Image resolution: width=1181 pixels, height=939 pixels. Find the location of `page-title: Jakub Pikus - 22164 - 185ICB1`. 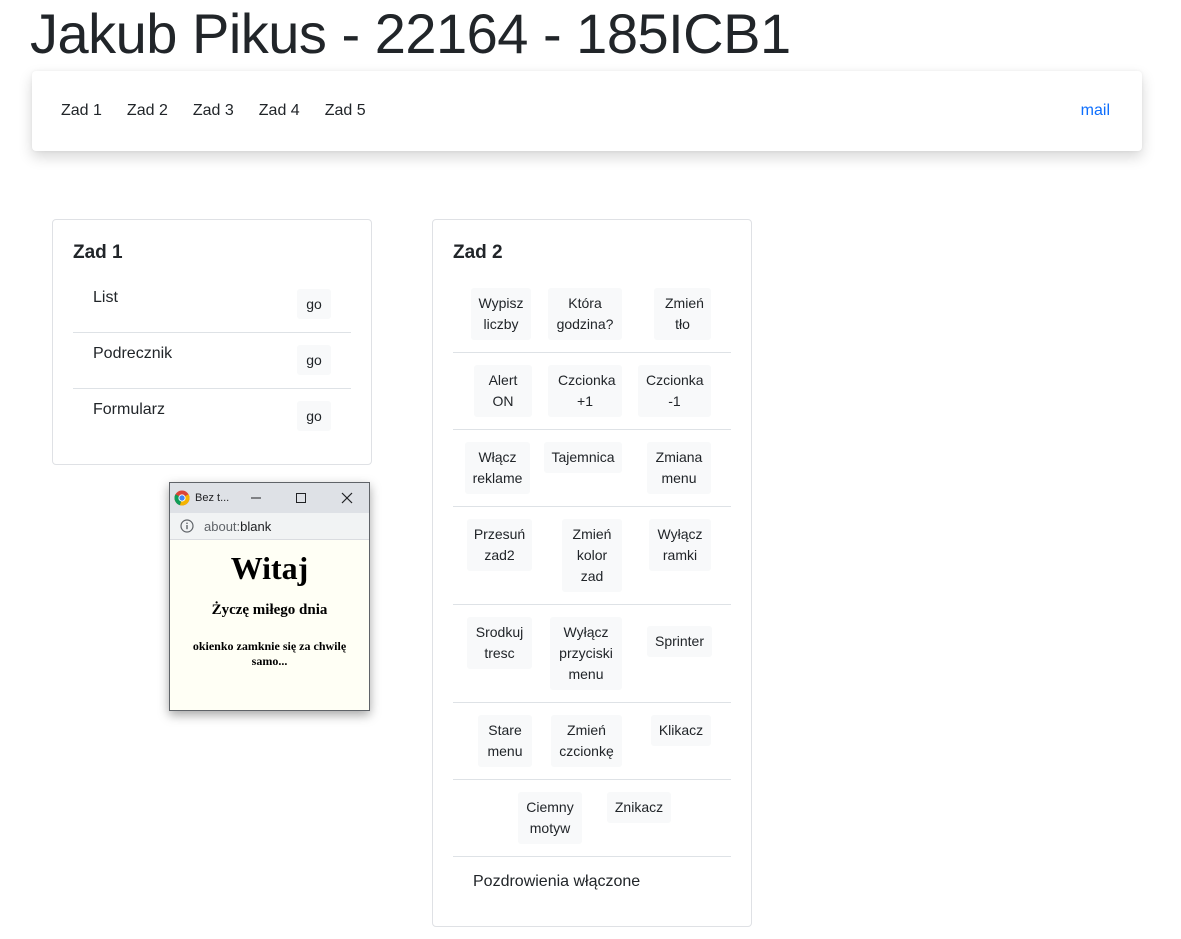

page-title: Jakub Pikus - 22164 - 185ICB1 is located at coordinates (410, 33).